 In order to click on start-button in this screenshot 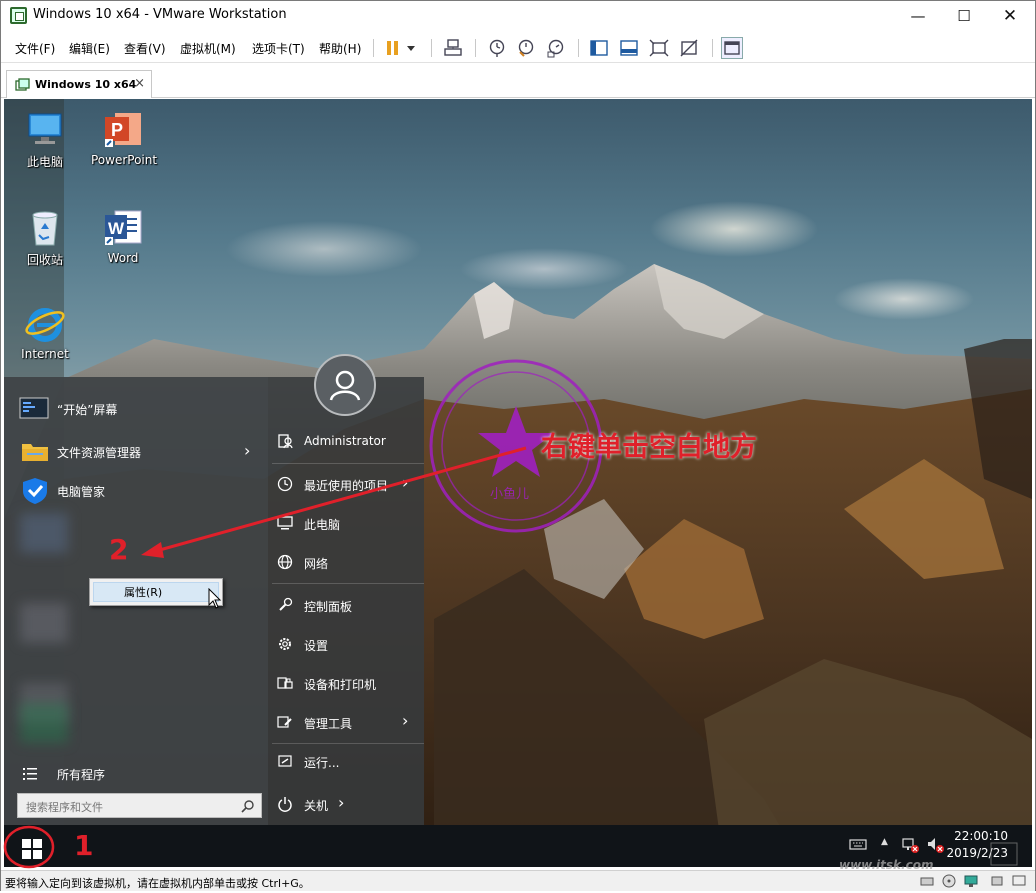, I will do `click(32, 849)`.